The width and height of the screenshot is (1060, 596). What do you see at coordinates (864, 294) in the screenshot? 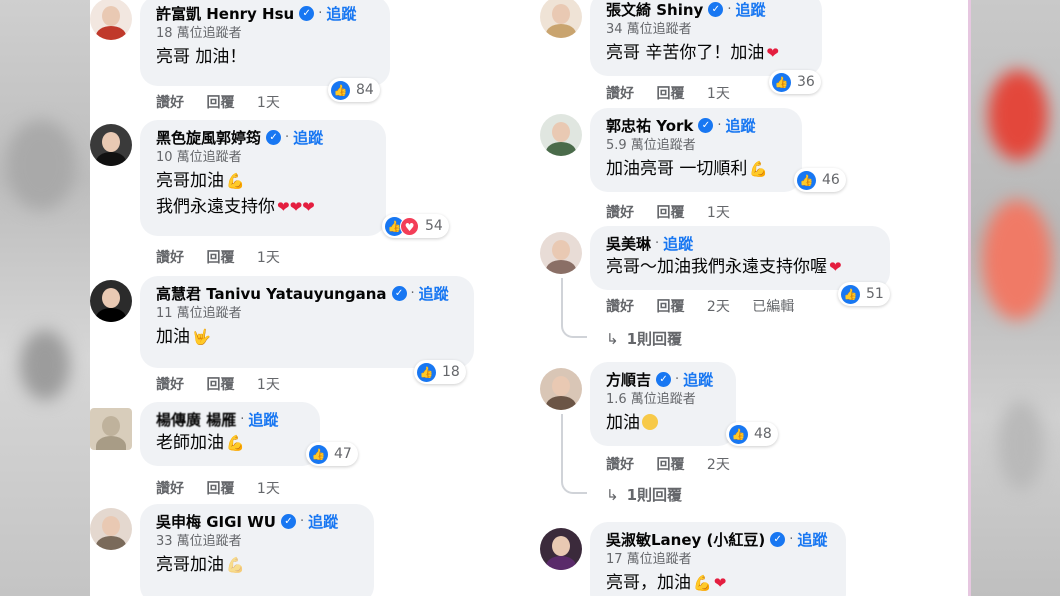
I see `reaction-summary: 👍 51` at bounding box center [864, 294].